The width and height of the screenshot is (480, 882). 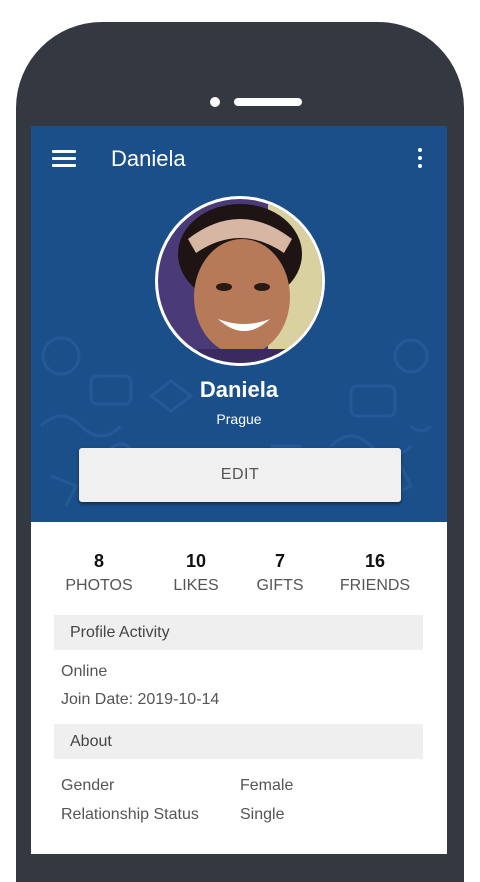 What do you see at coordinates (99, 585) in the screenshot?
I see `stat-label: PHOTOS` at bounding box center [99, 585].